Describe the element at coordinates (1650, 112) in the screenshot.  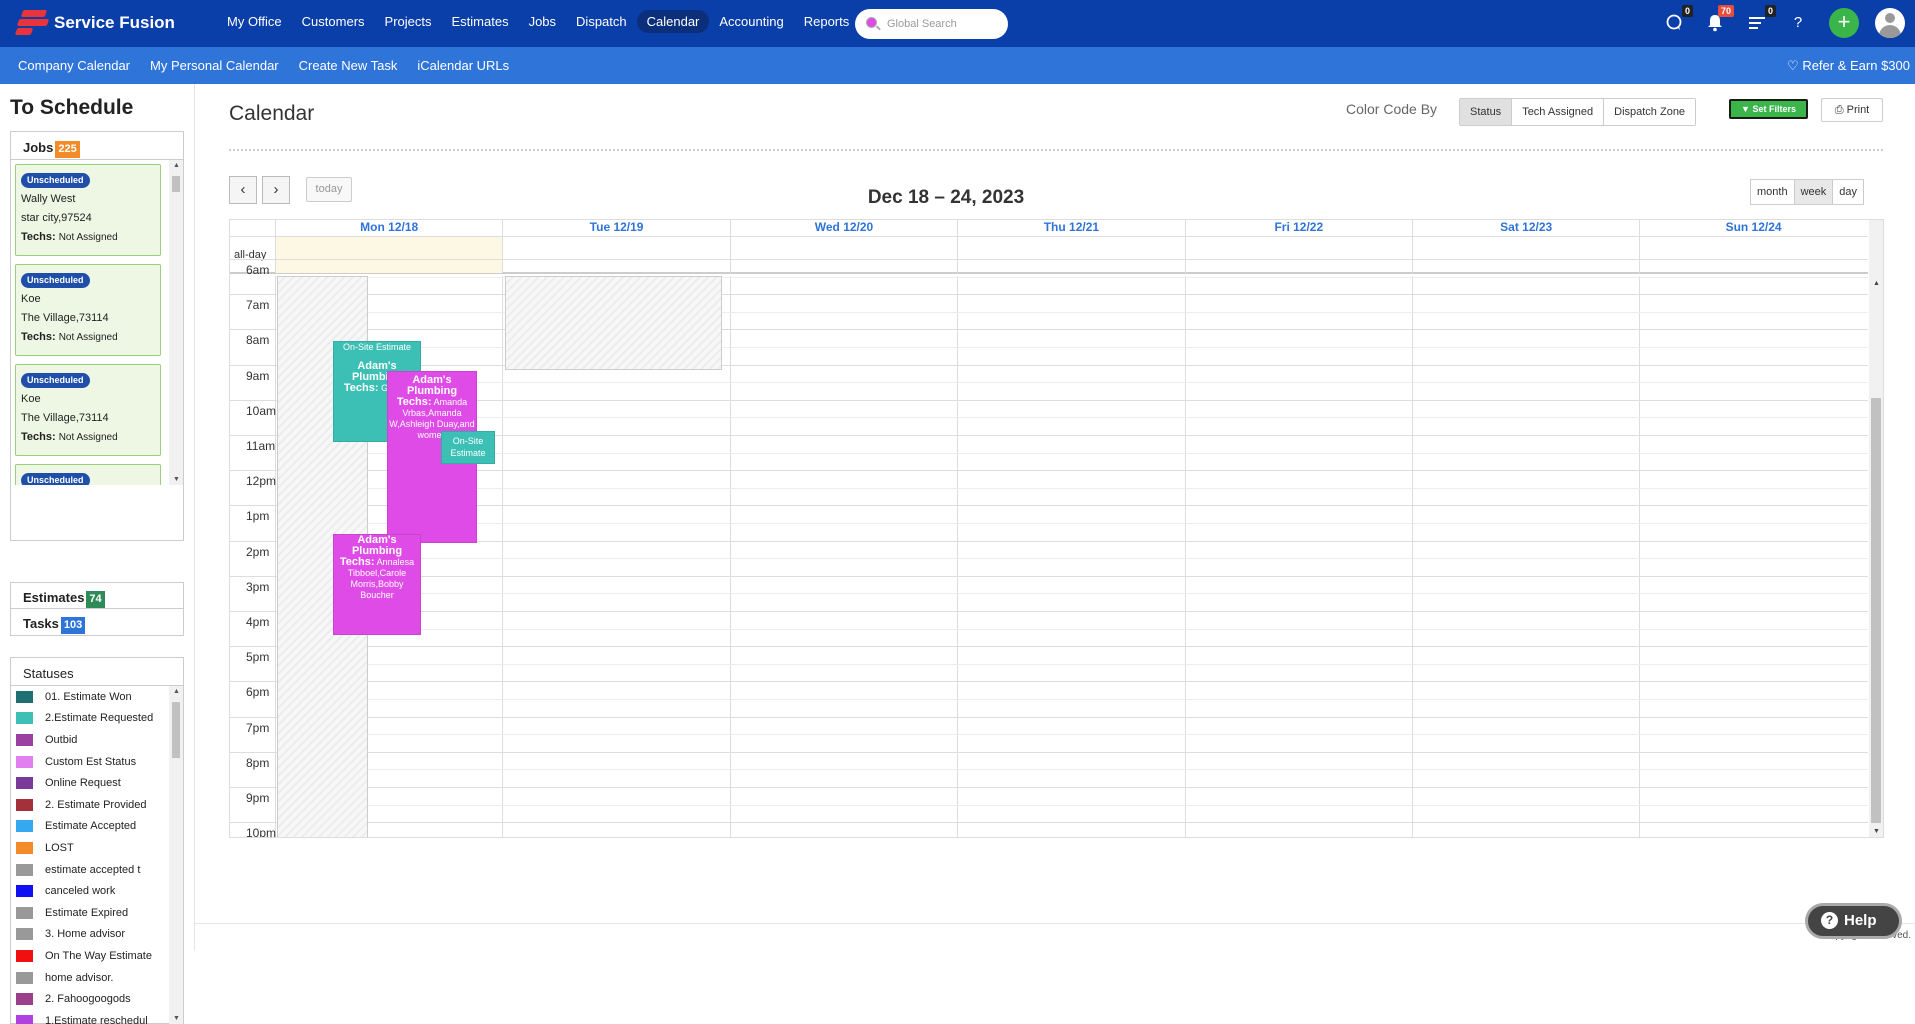
I see `color-code-zone-button: Dispatch Zone` at that location.